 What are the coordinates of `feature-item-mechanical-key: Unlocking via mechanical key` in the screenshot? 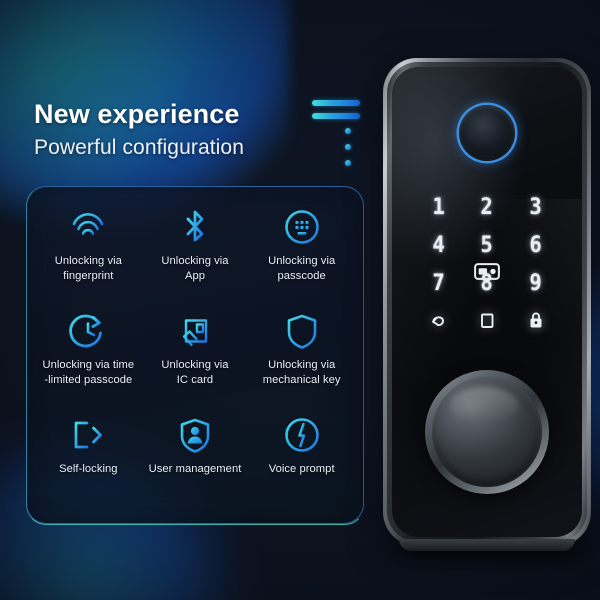 It's located at (301, 357).